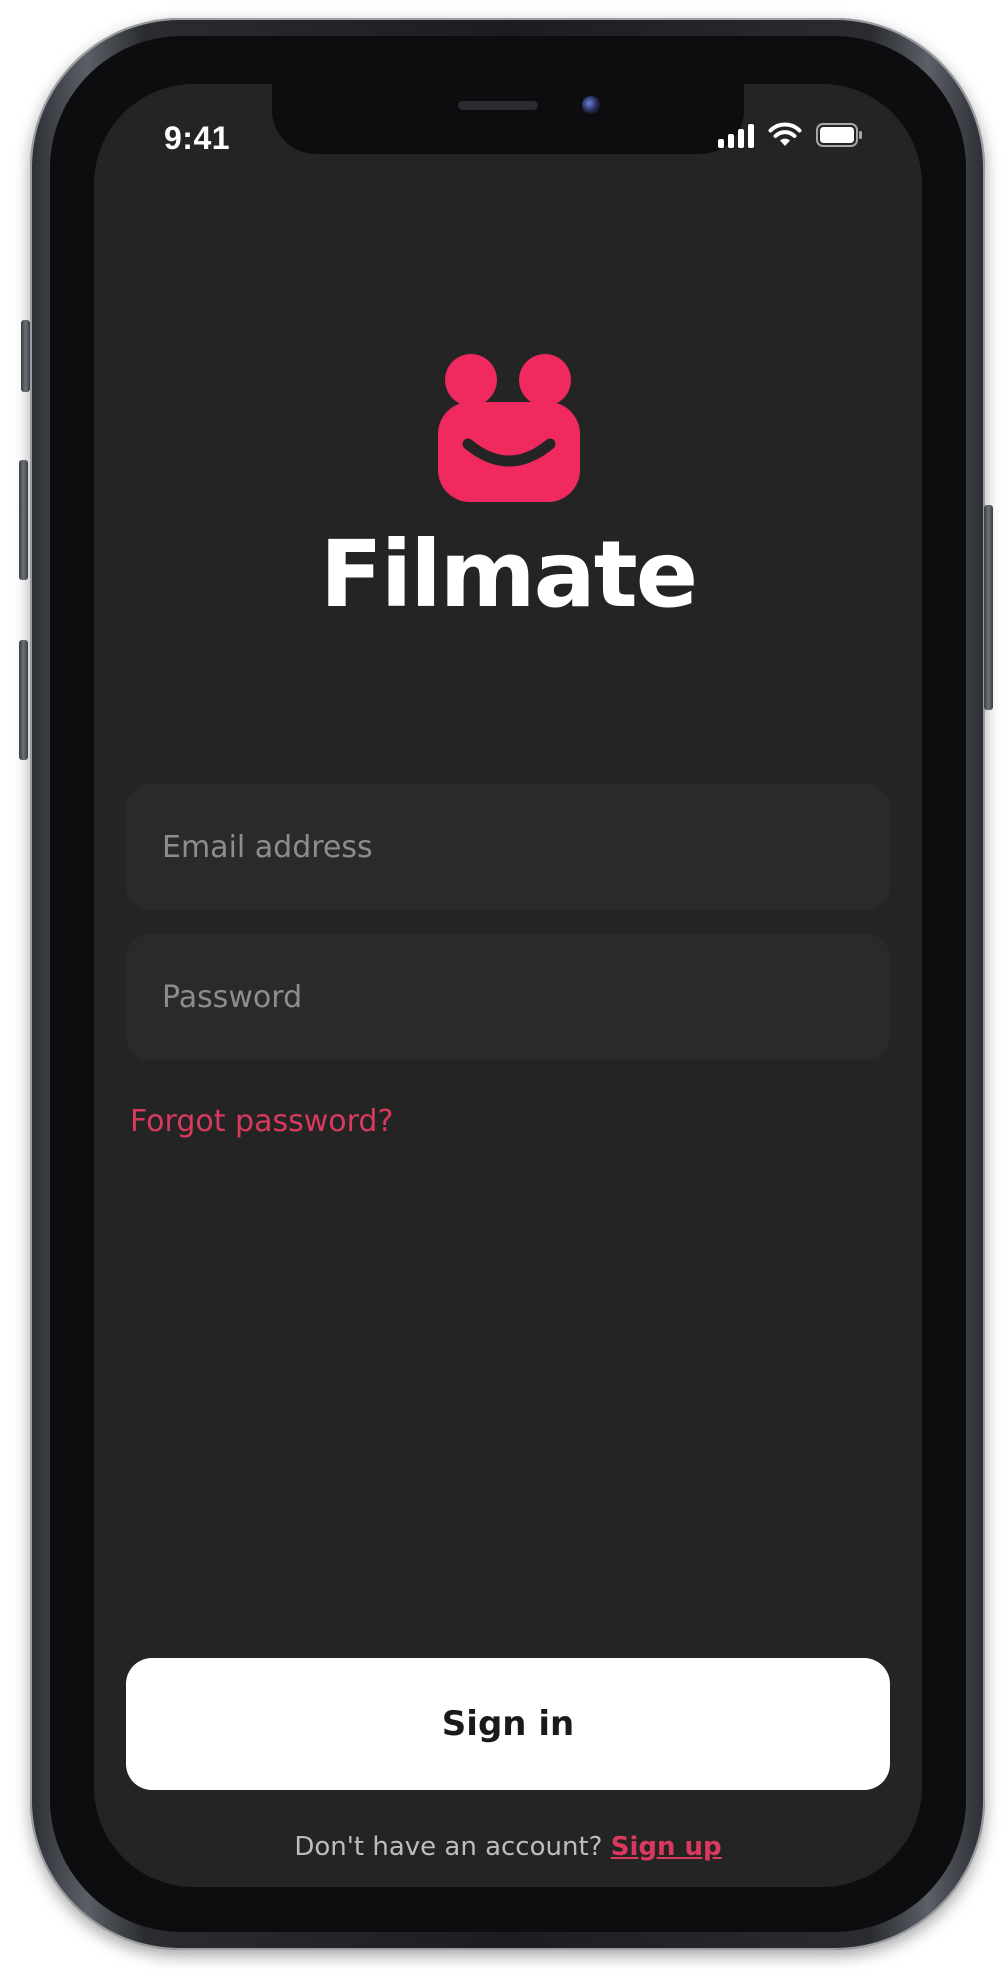 The width and height of the screenshot is (1007, 1969). Describe the element at coordinates (785, 134) in the screenshot. I see `wifi-icon` at that location.